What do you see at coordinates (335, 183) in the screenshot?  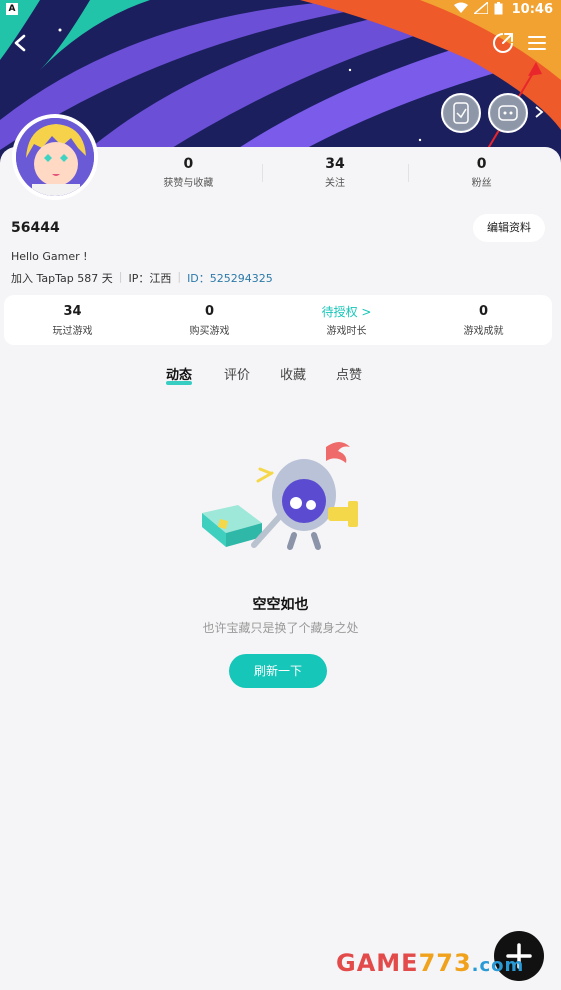 I see `stat-label: 关注` at bounding box center [335, 183].